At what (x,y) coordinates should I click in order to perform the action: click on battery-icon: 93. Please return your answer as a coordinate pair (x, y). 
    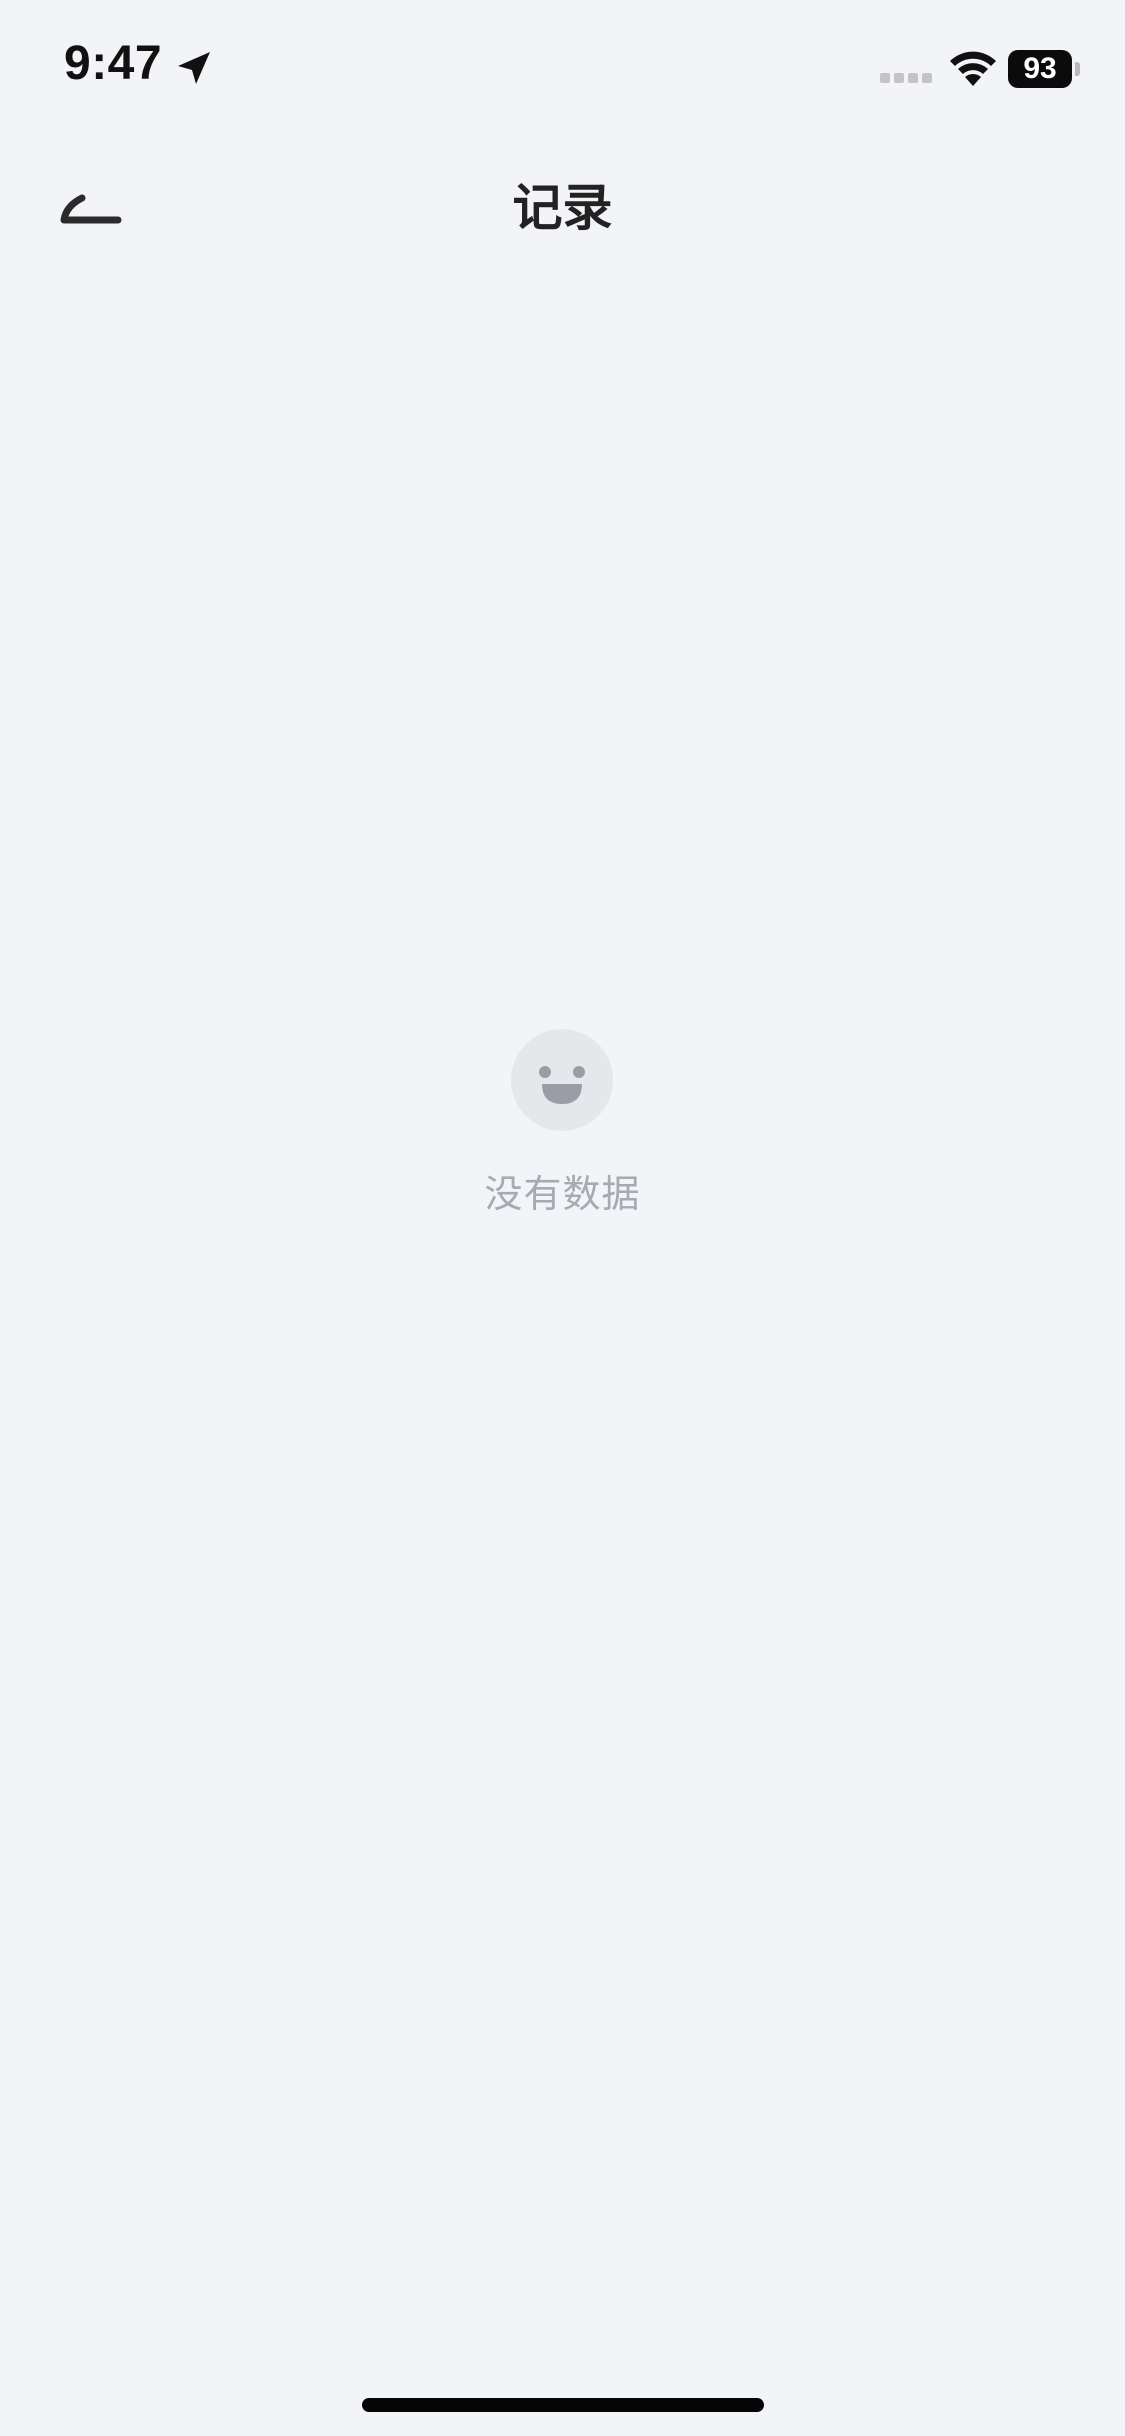
    Looking at the image, I should click on (1044, 69).